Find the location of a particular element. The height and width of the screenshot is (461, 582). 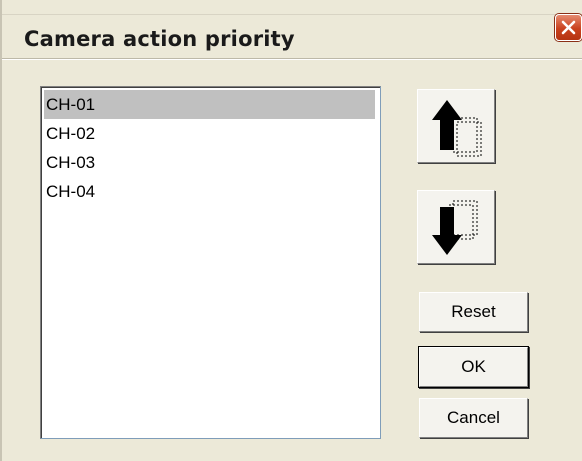

arrow-down-icon is located at coordinates (455, 227).